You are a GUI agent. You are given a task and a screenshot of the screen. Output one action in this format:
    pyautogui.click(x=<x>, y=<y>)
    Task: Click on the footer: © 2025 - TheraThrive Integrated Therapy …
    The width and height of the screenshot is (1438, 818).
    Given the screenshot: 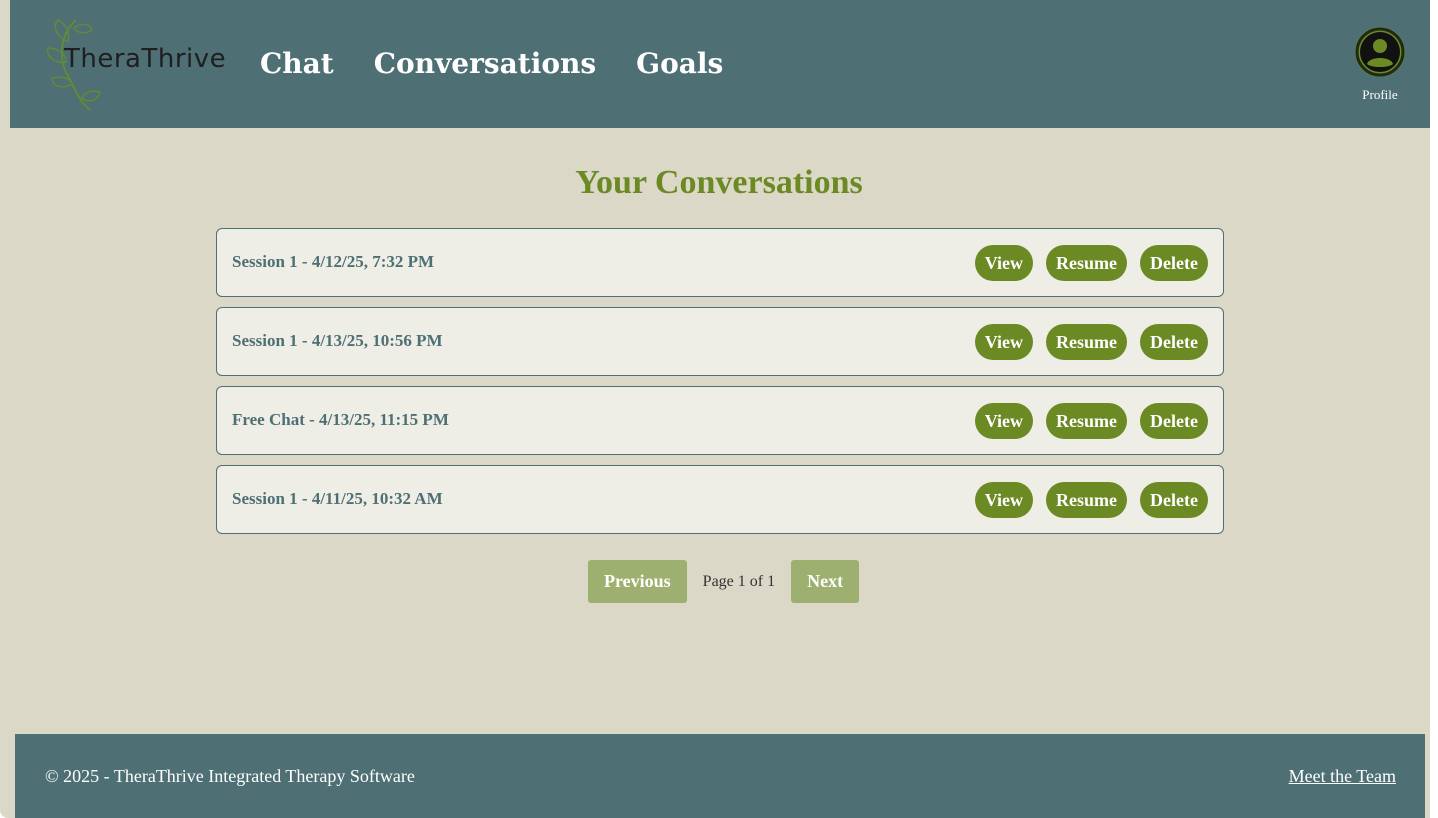 What is the action you would take?
    pyautogui.click(x=720, y=776)
    